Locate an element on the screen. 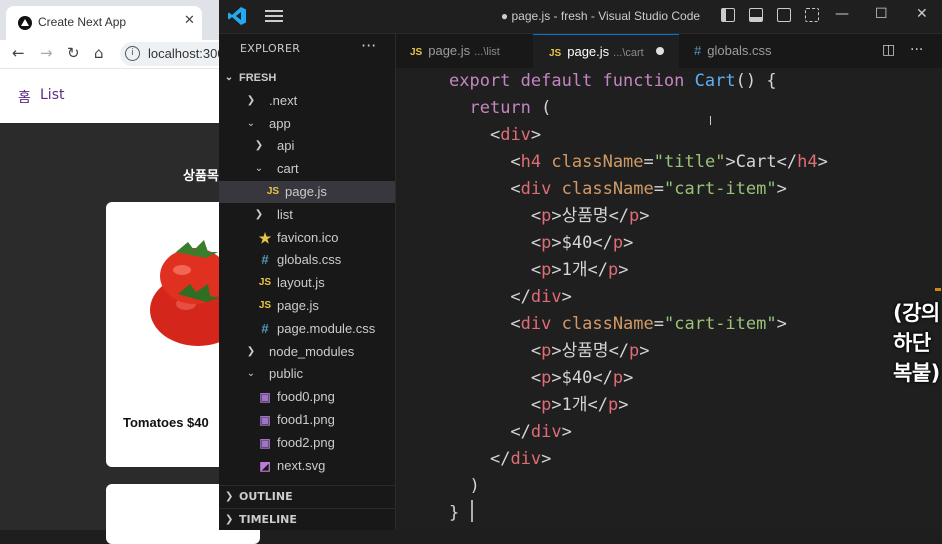 The width and height of the screenshot is (942, 544). tree-item: ⌄ public is located at coordinates (307, 374).